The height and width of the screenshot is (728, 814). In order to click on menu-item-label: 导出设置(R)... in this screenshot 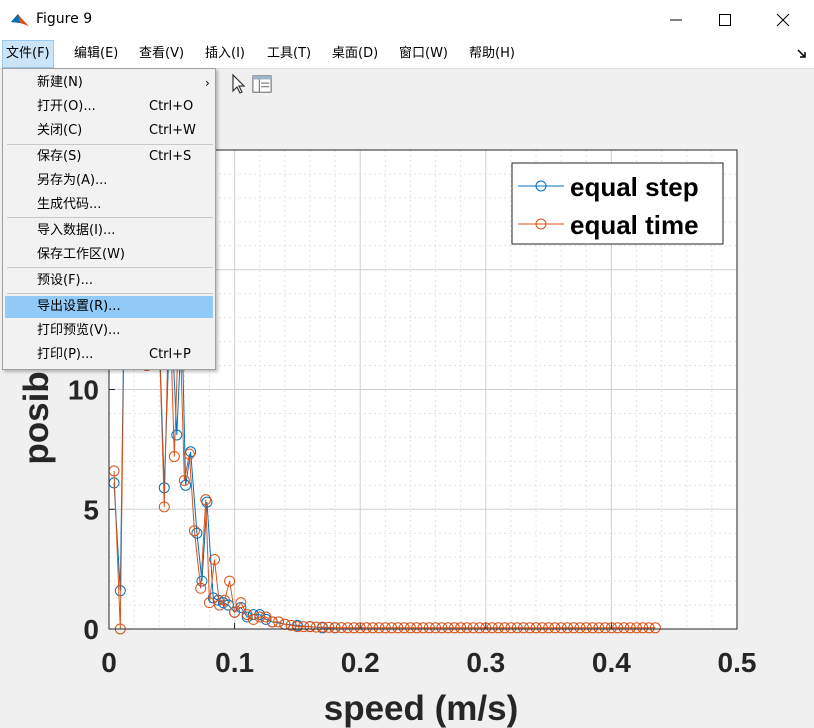, I will do `click(79, 306)`.